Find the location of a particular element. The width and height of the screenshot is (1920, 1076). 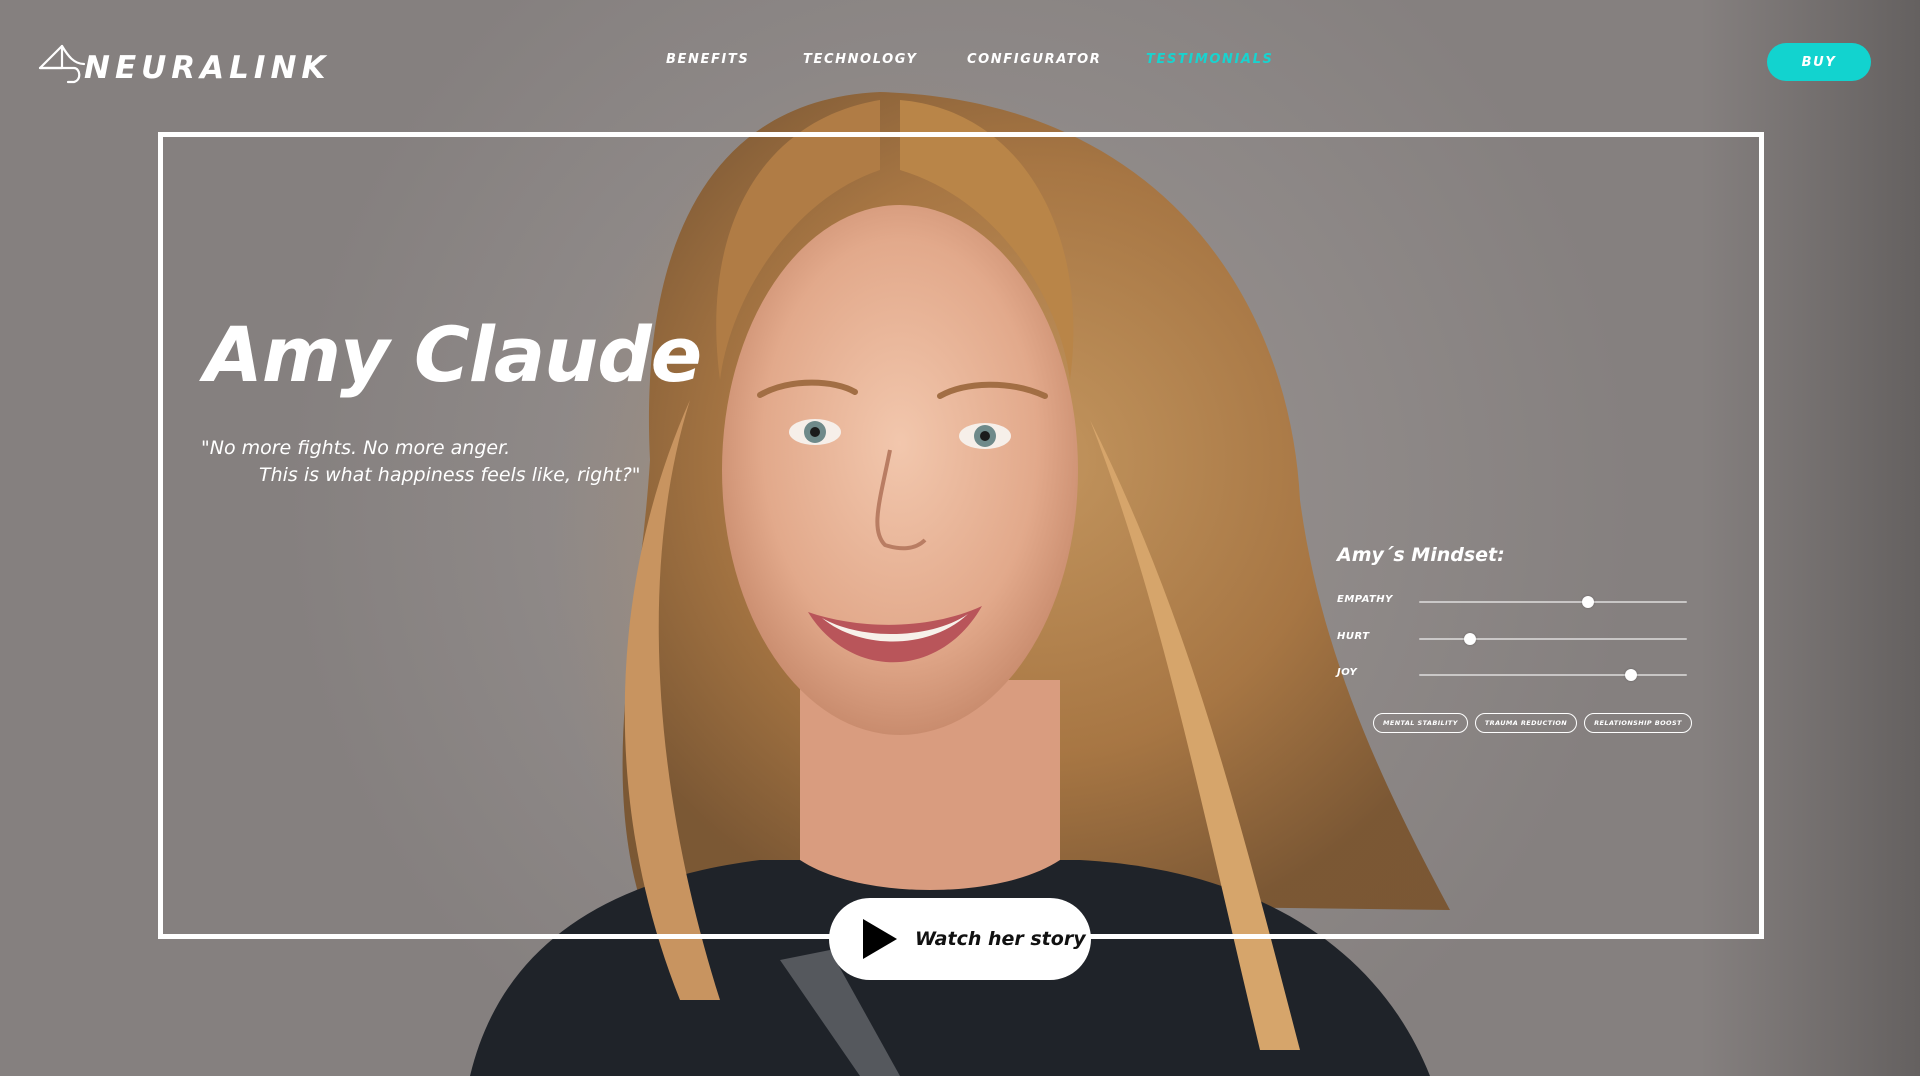

buy-button: BUY is located at coordinates (1819, 62).